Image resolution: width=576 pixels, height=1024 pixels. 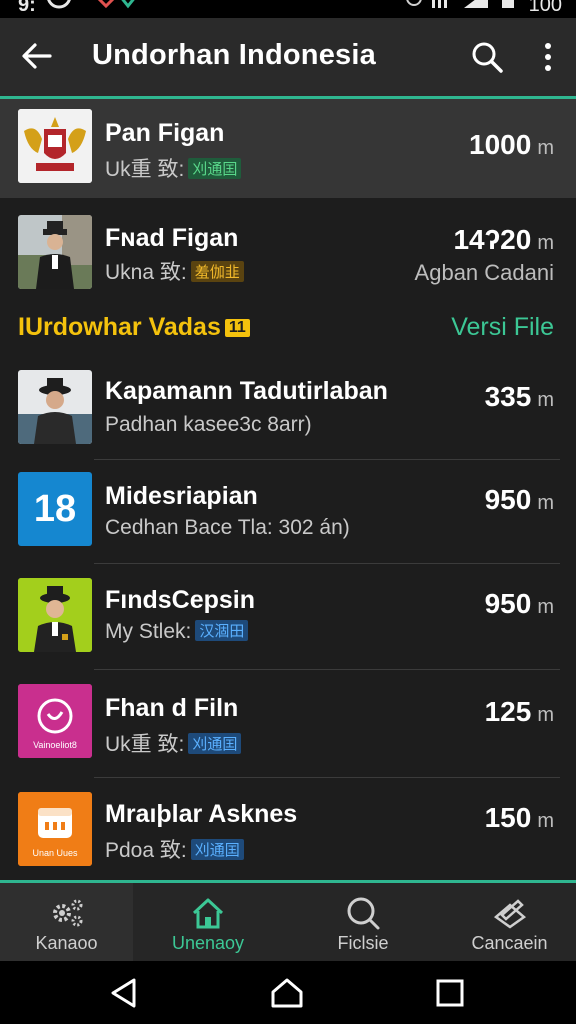 What do you see at coordinates (172, 708) in the screenshot?
I see `item-name: Fhan d Filn` at bounding box center [172, 708].